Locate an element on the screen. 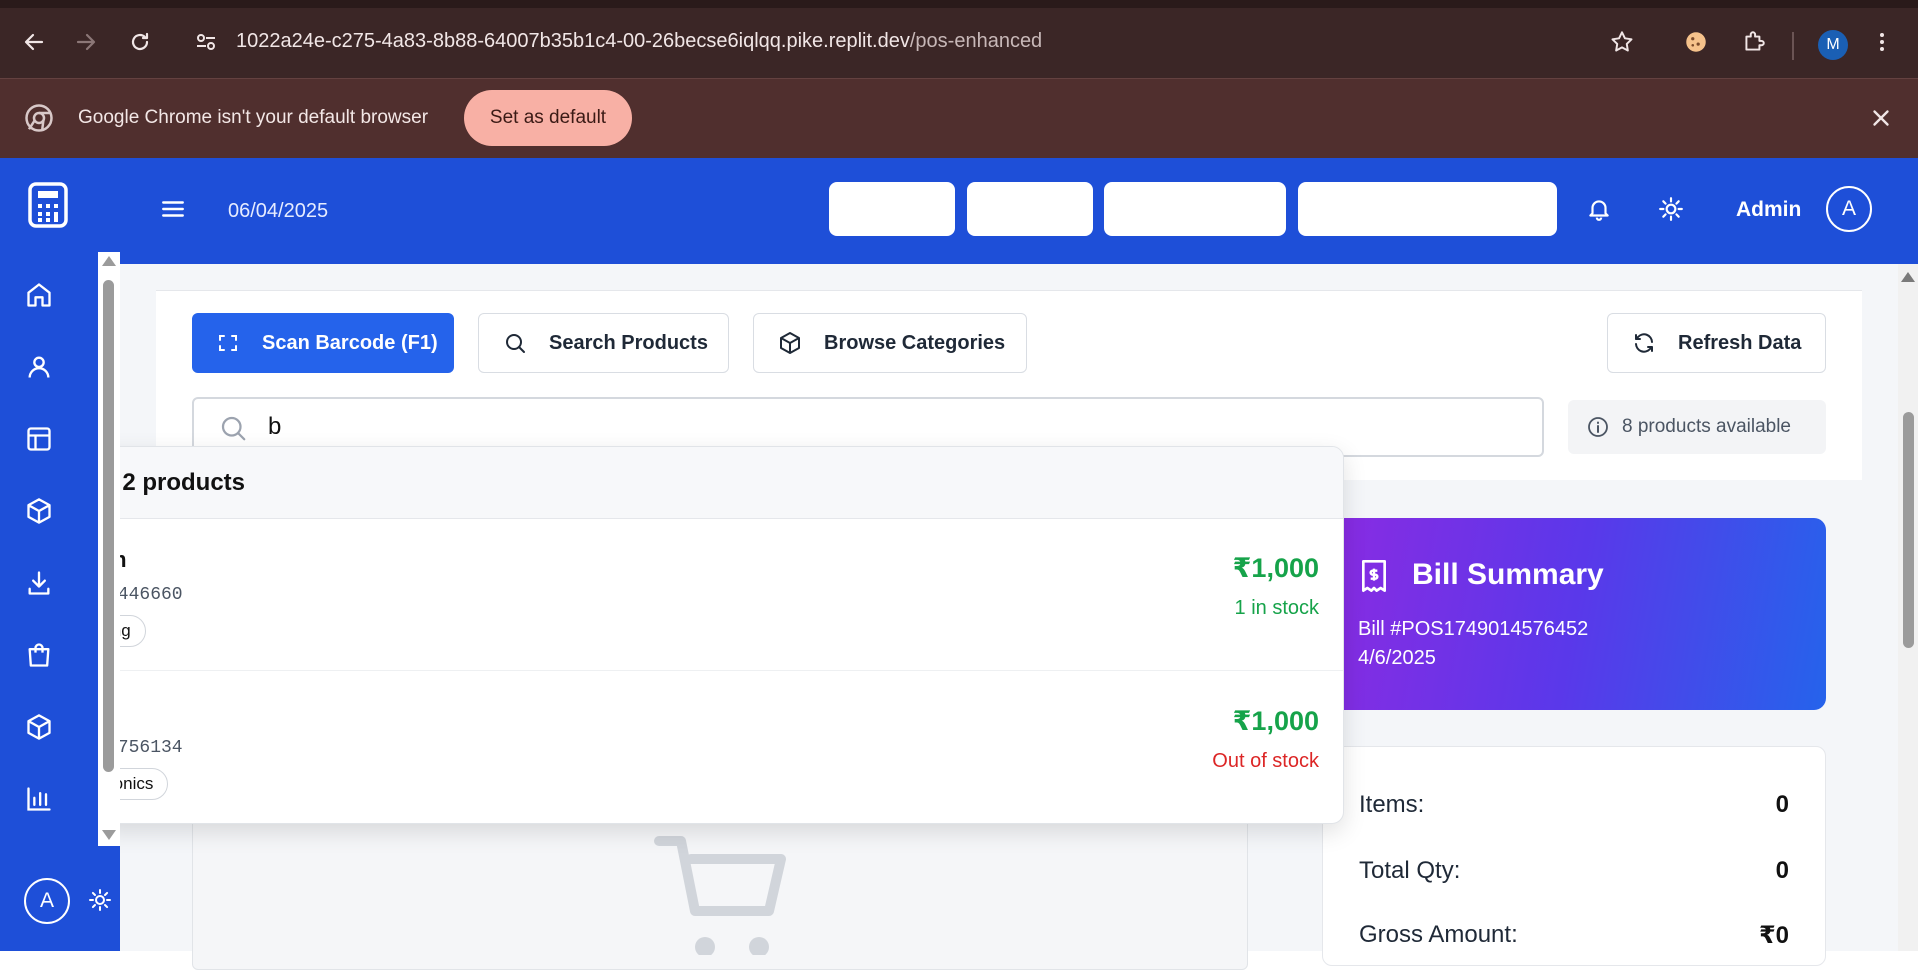  refresh-data-button: Refresh Data is located at coordinates (1716, 343).